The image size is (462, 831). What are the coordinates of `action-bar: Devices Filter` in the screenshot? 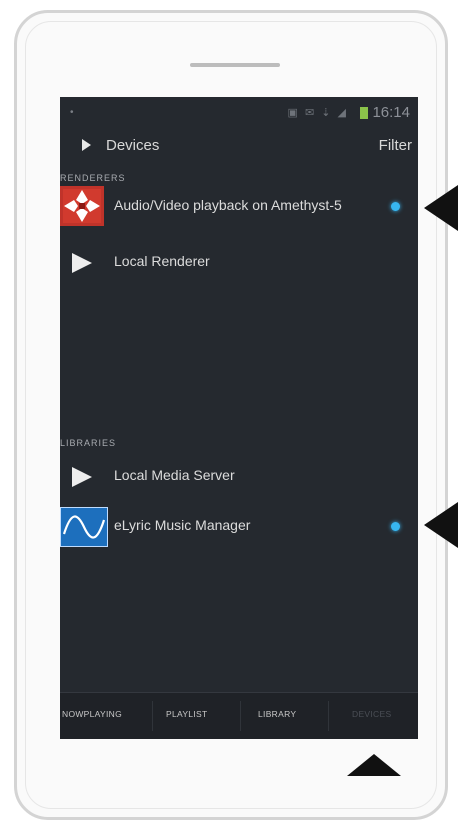 It's located at (239, 149).